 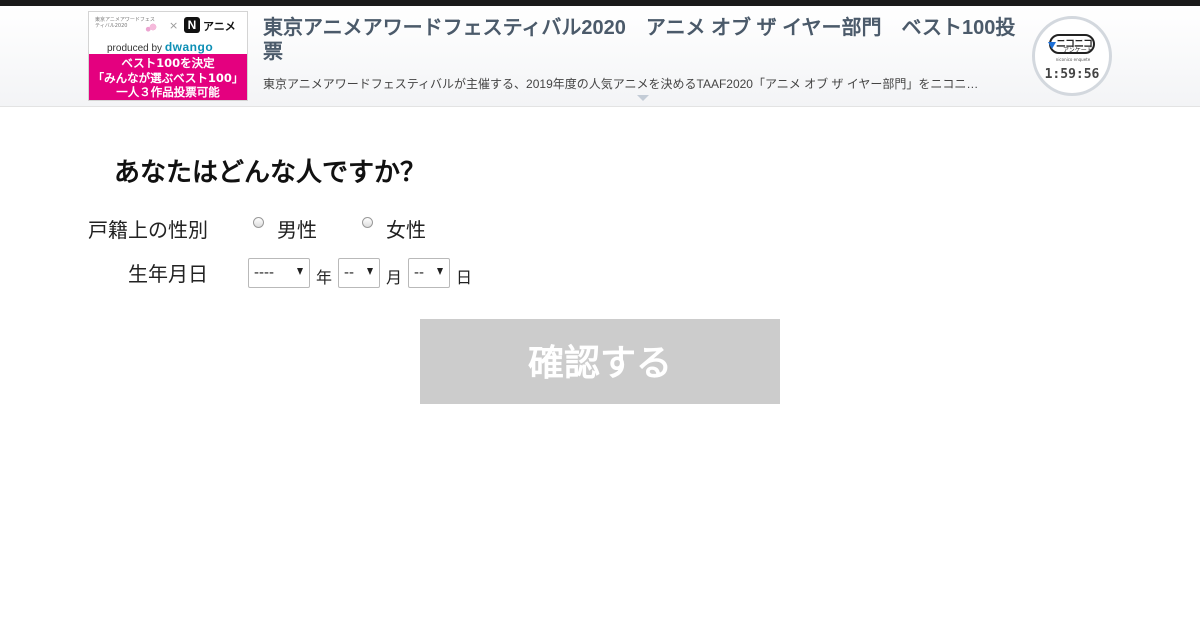 What do you see at coordinates (264, 272) in the screenshot?
I see `year-select-value: ----` at bounding box center [264, 272].